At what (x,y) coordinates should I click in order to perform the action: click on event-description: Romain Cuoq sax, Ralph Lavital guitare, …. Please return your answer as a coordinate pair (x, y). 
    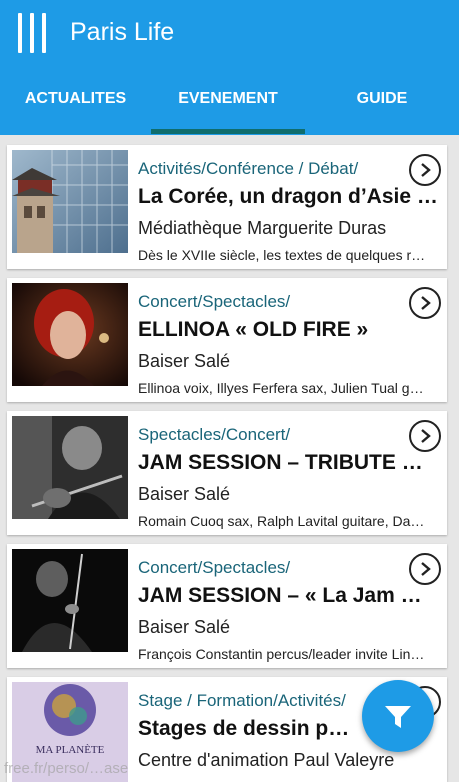
    Looking at the image, I should click on (281, 521).